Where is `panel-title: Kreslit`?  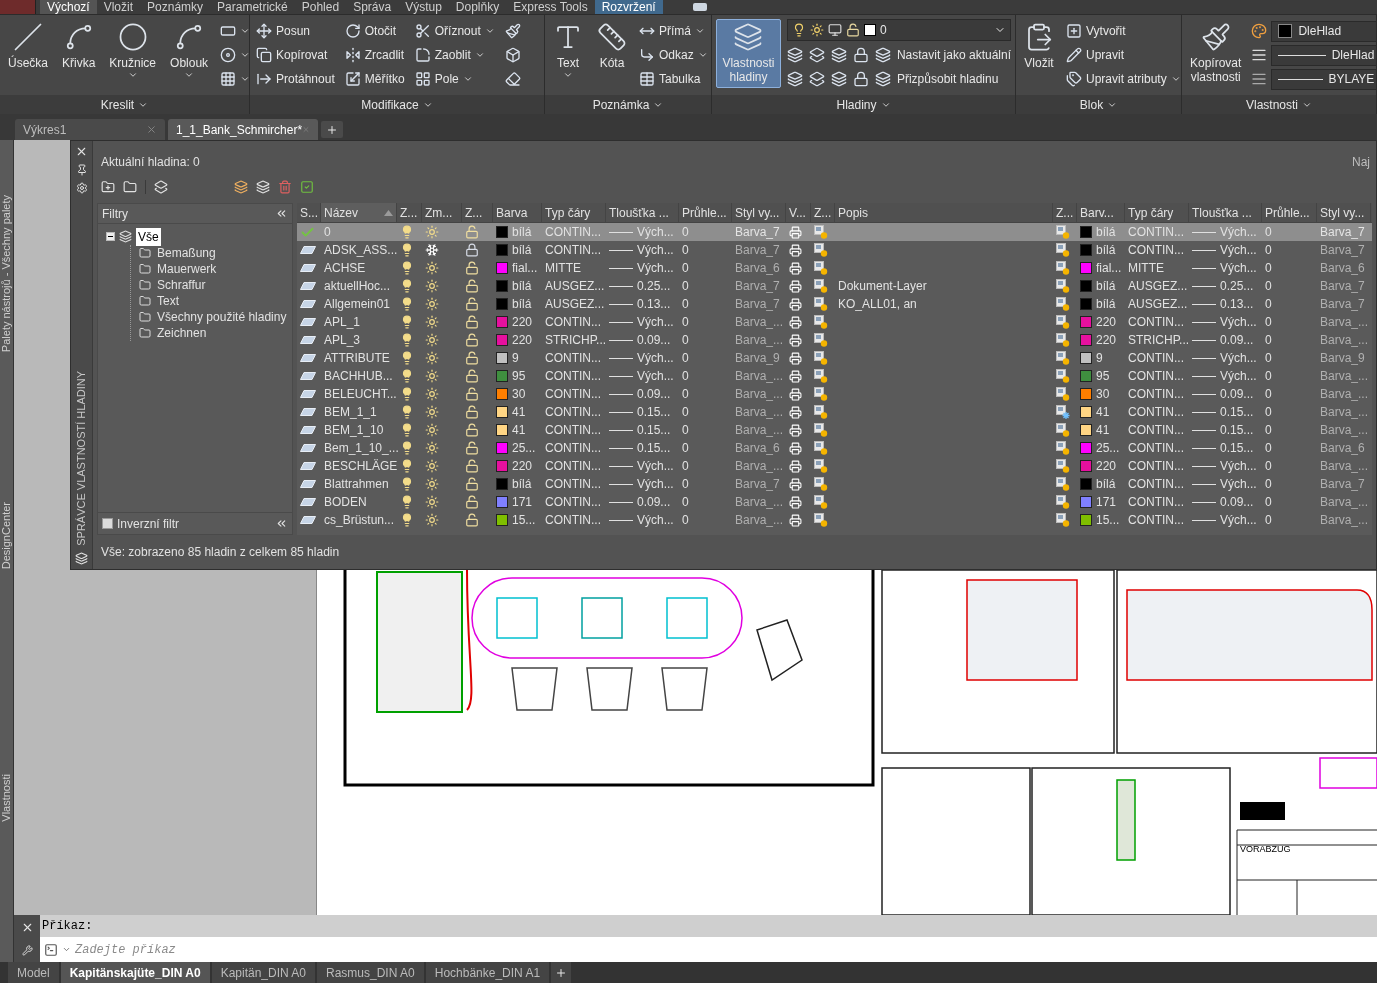 panel-title: Kreslit is located at coordinates (124, 104).